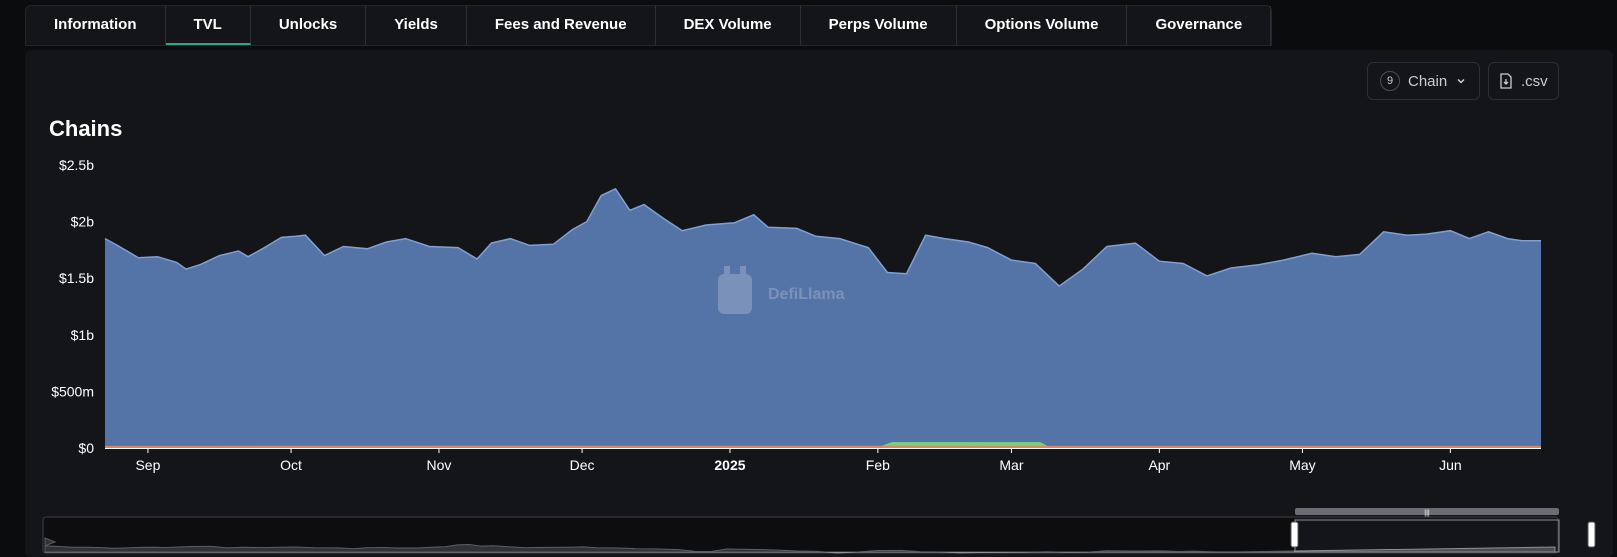 The width and height of the screenshot is (1617, 557). Describe the element at coordinates (1461, 81) in the screenshot. I see `chevron-down-icon` at that location.